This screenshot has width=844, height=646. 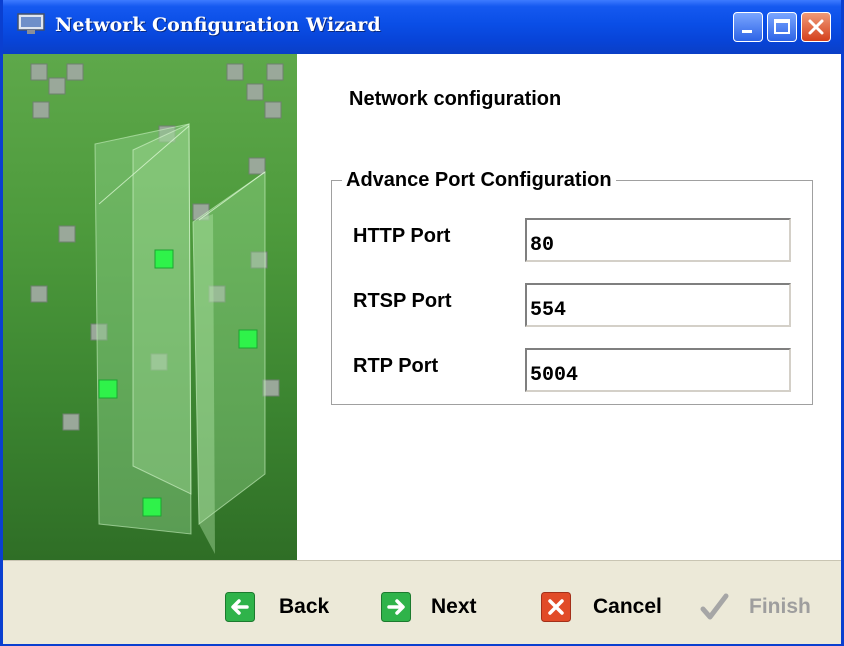 What do you see at coordinates (658, 370) in the screenshot?
I see `rtp-port-input` at bounding box center [658, 370].